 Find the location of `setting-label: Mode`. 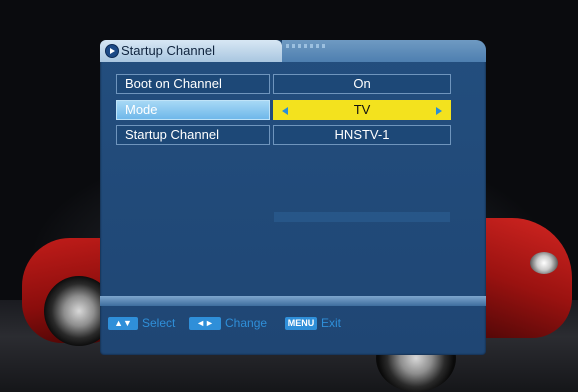

setting-label: Mode is located at coordinates (193, 110).